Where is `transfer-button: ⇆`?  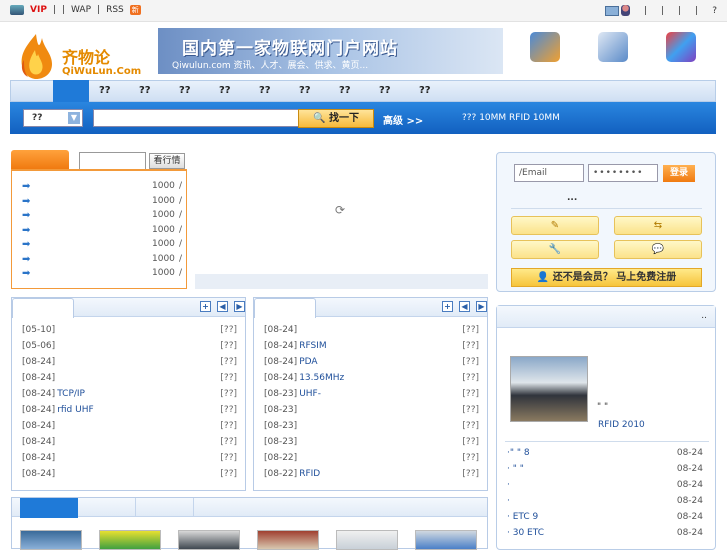
transfer-button: ⇆ is located at coordinates (658, 225).